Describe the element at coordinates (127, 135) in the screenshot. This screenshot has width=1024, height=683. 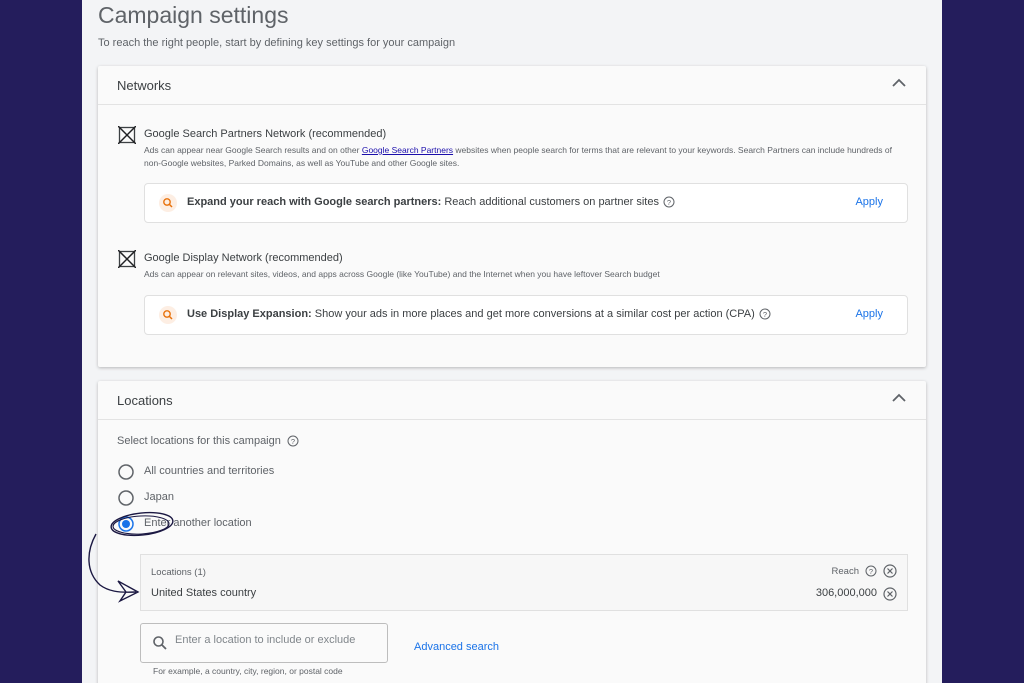
I see `search-partners-checkbox` at that location.